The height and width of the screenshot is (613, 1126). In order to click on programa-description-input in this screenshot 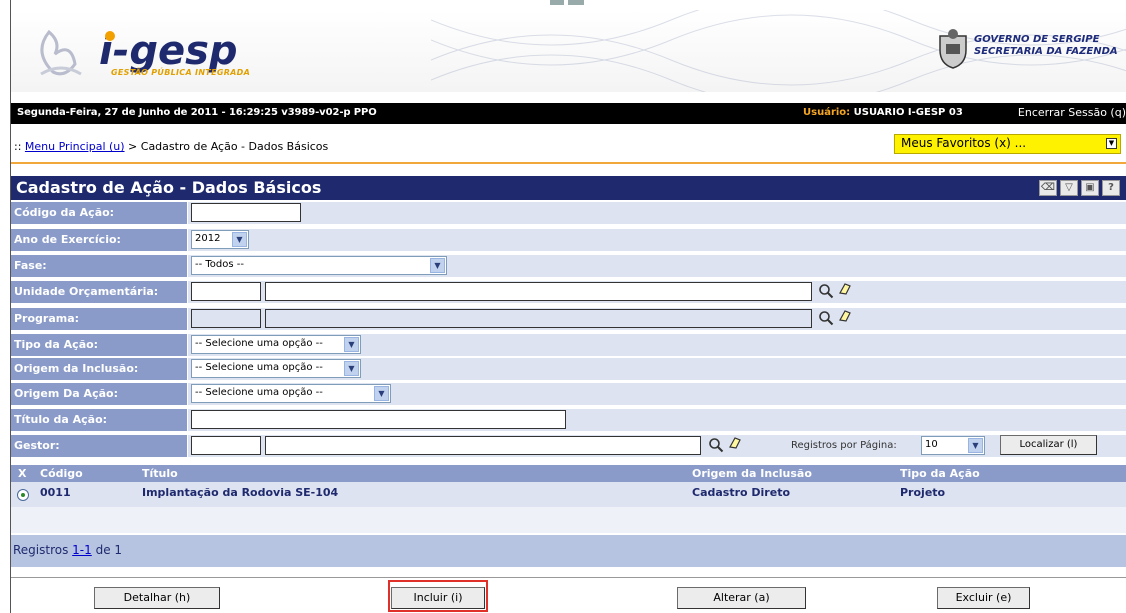, I will do `click(538, 318)`.